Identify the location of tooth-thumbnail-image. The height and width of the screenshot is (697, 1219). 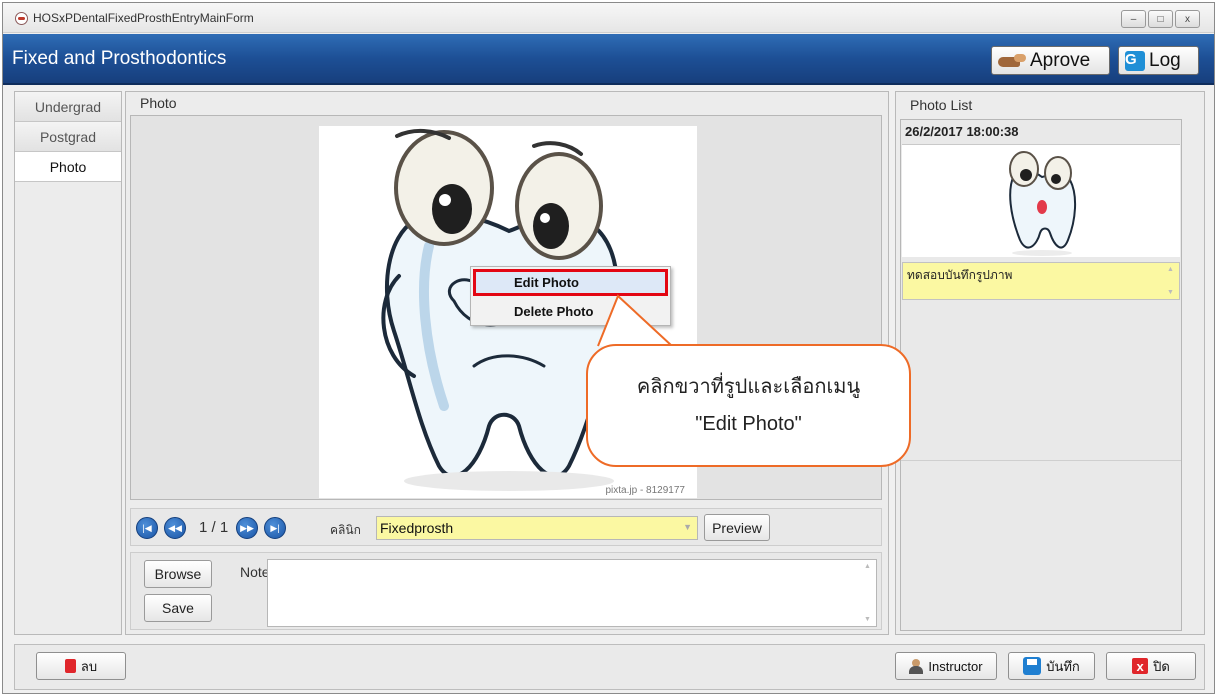
(1042, 203).